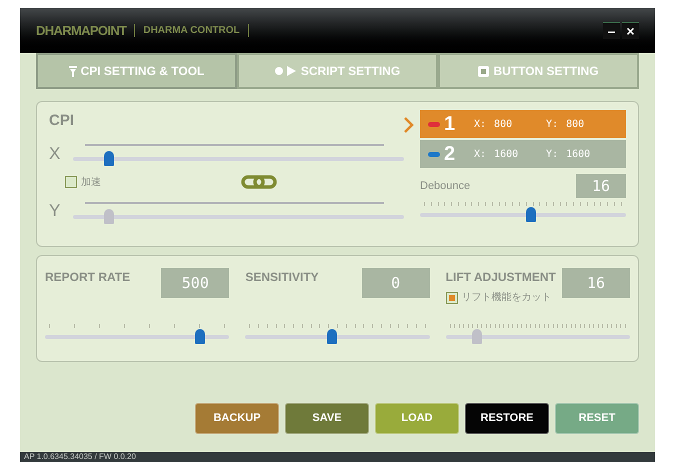 The height and width of the screenshot is (462, 675). I want to click on version-text: AP 1.0.6345.34035 / FW 0.0.20, so click(80, 457).